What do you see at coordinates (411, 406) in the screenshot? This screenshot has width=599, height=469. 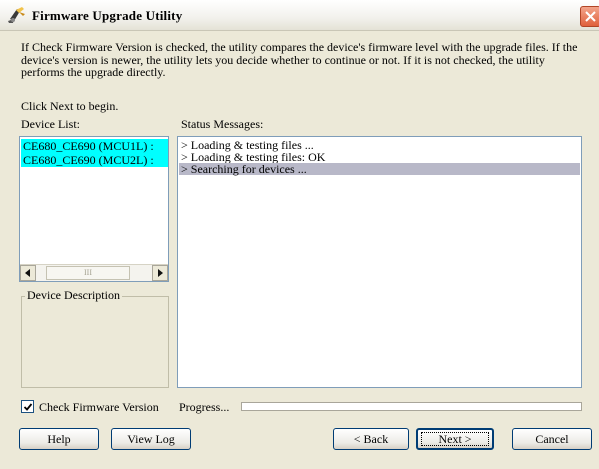 I see `progress-bar` at bounding box center [411, 406].